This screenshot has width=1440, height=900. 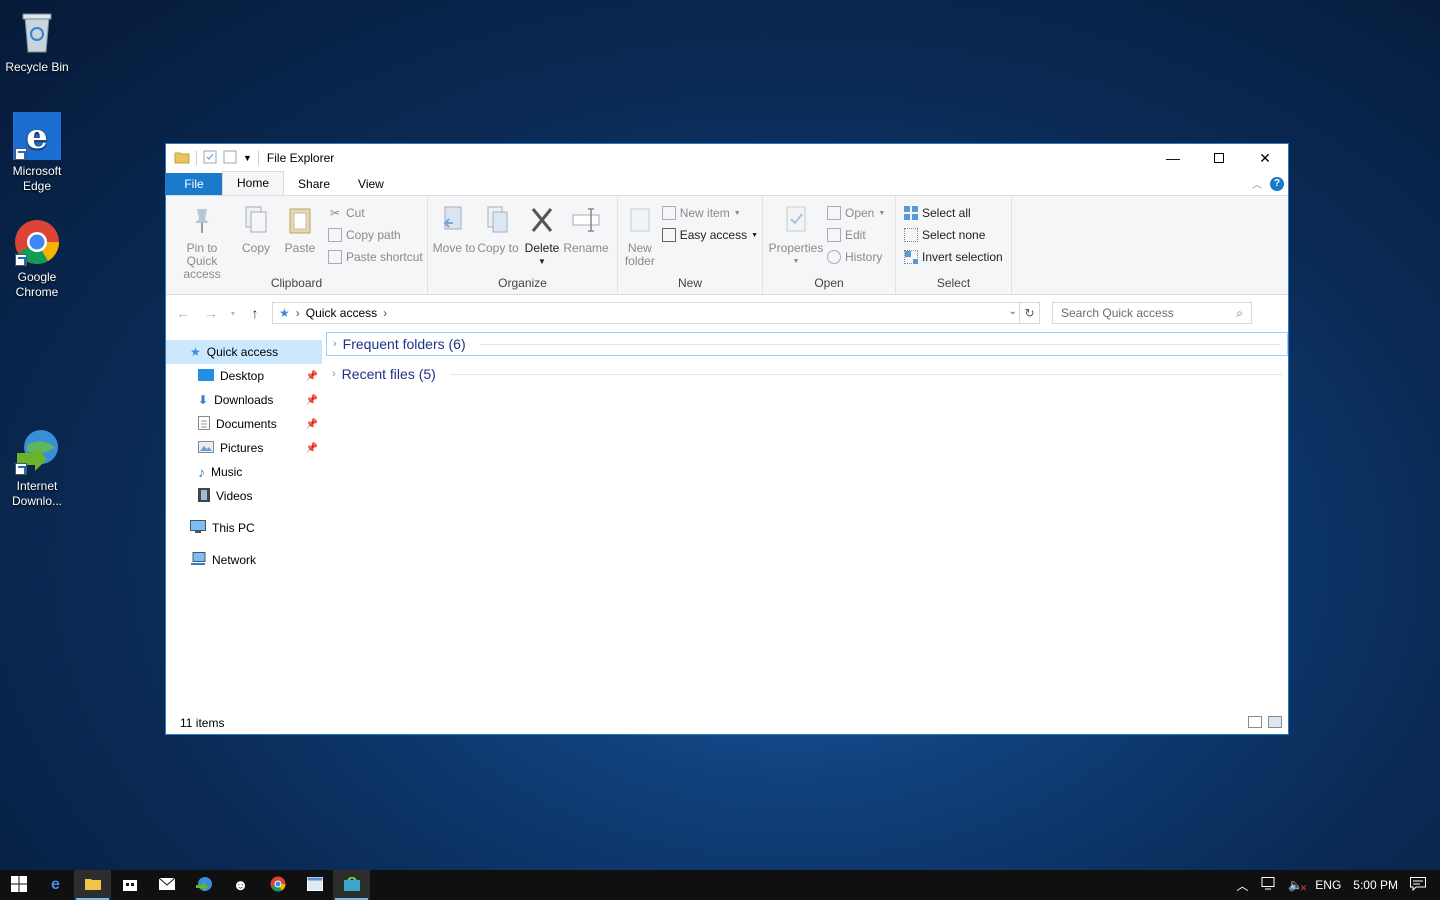 I want to click on desktop-folder-icon, so click(x=206, y=376).